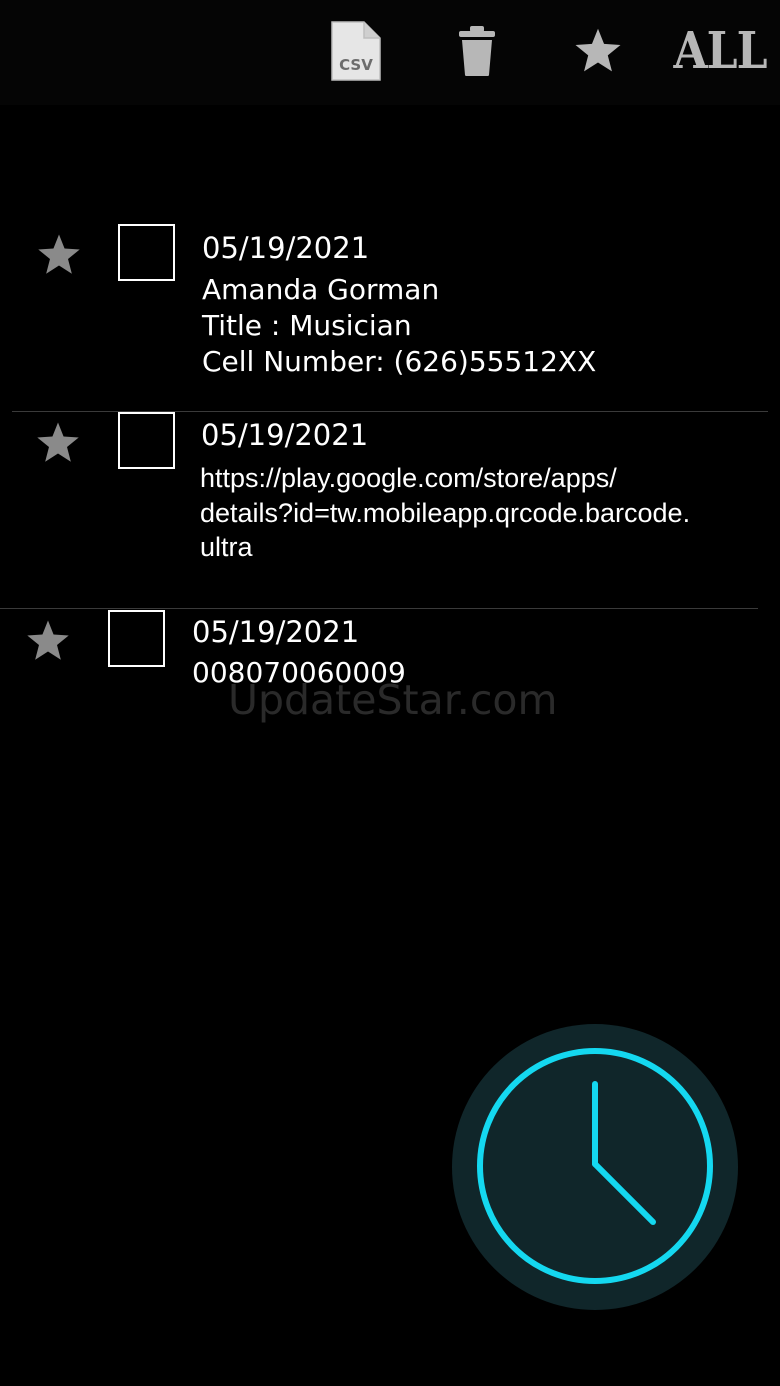 Image resolution: width=780 pixels, height=1386 pixels. What do you see at coordinates (445, 512) in the screenshot?
I see `record-line: details?id=tw.mobileapp.qrcode.barcode.` at bounding box center [445, 512].